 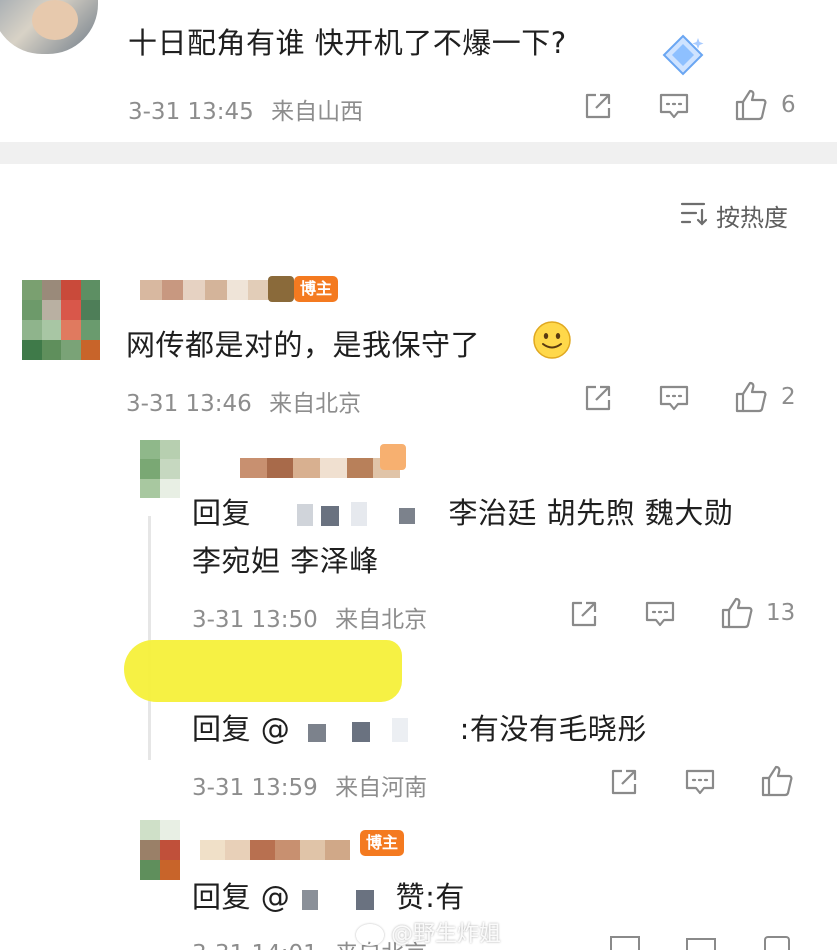 I want to click on section-divider, so click(x=418, y=153).